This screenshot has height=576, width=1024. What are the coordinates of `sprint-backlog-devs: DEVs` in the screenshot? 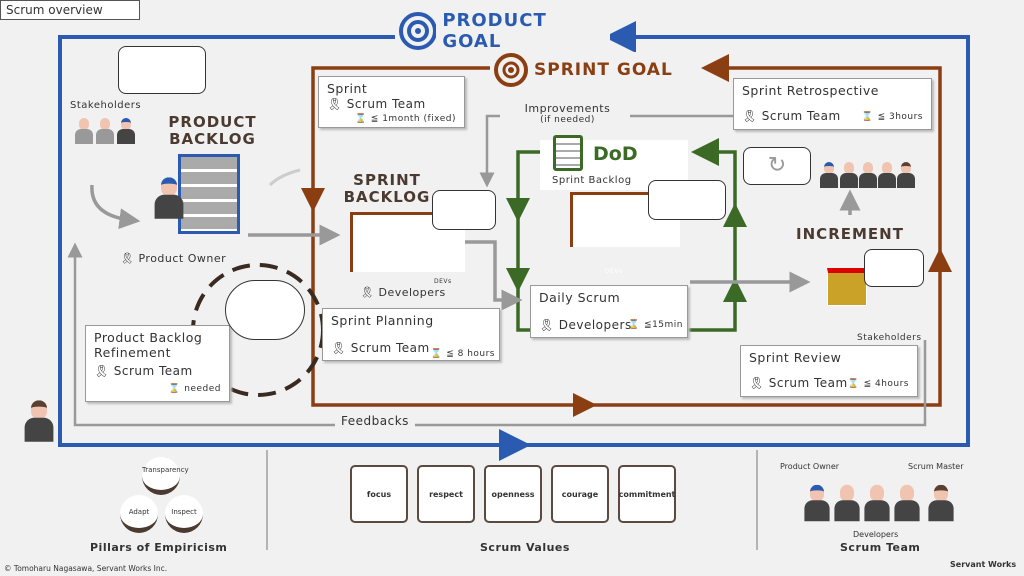 It's located at (443, 281).